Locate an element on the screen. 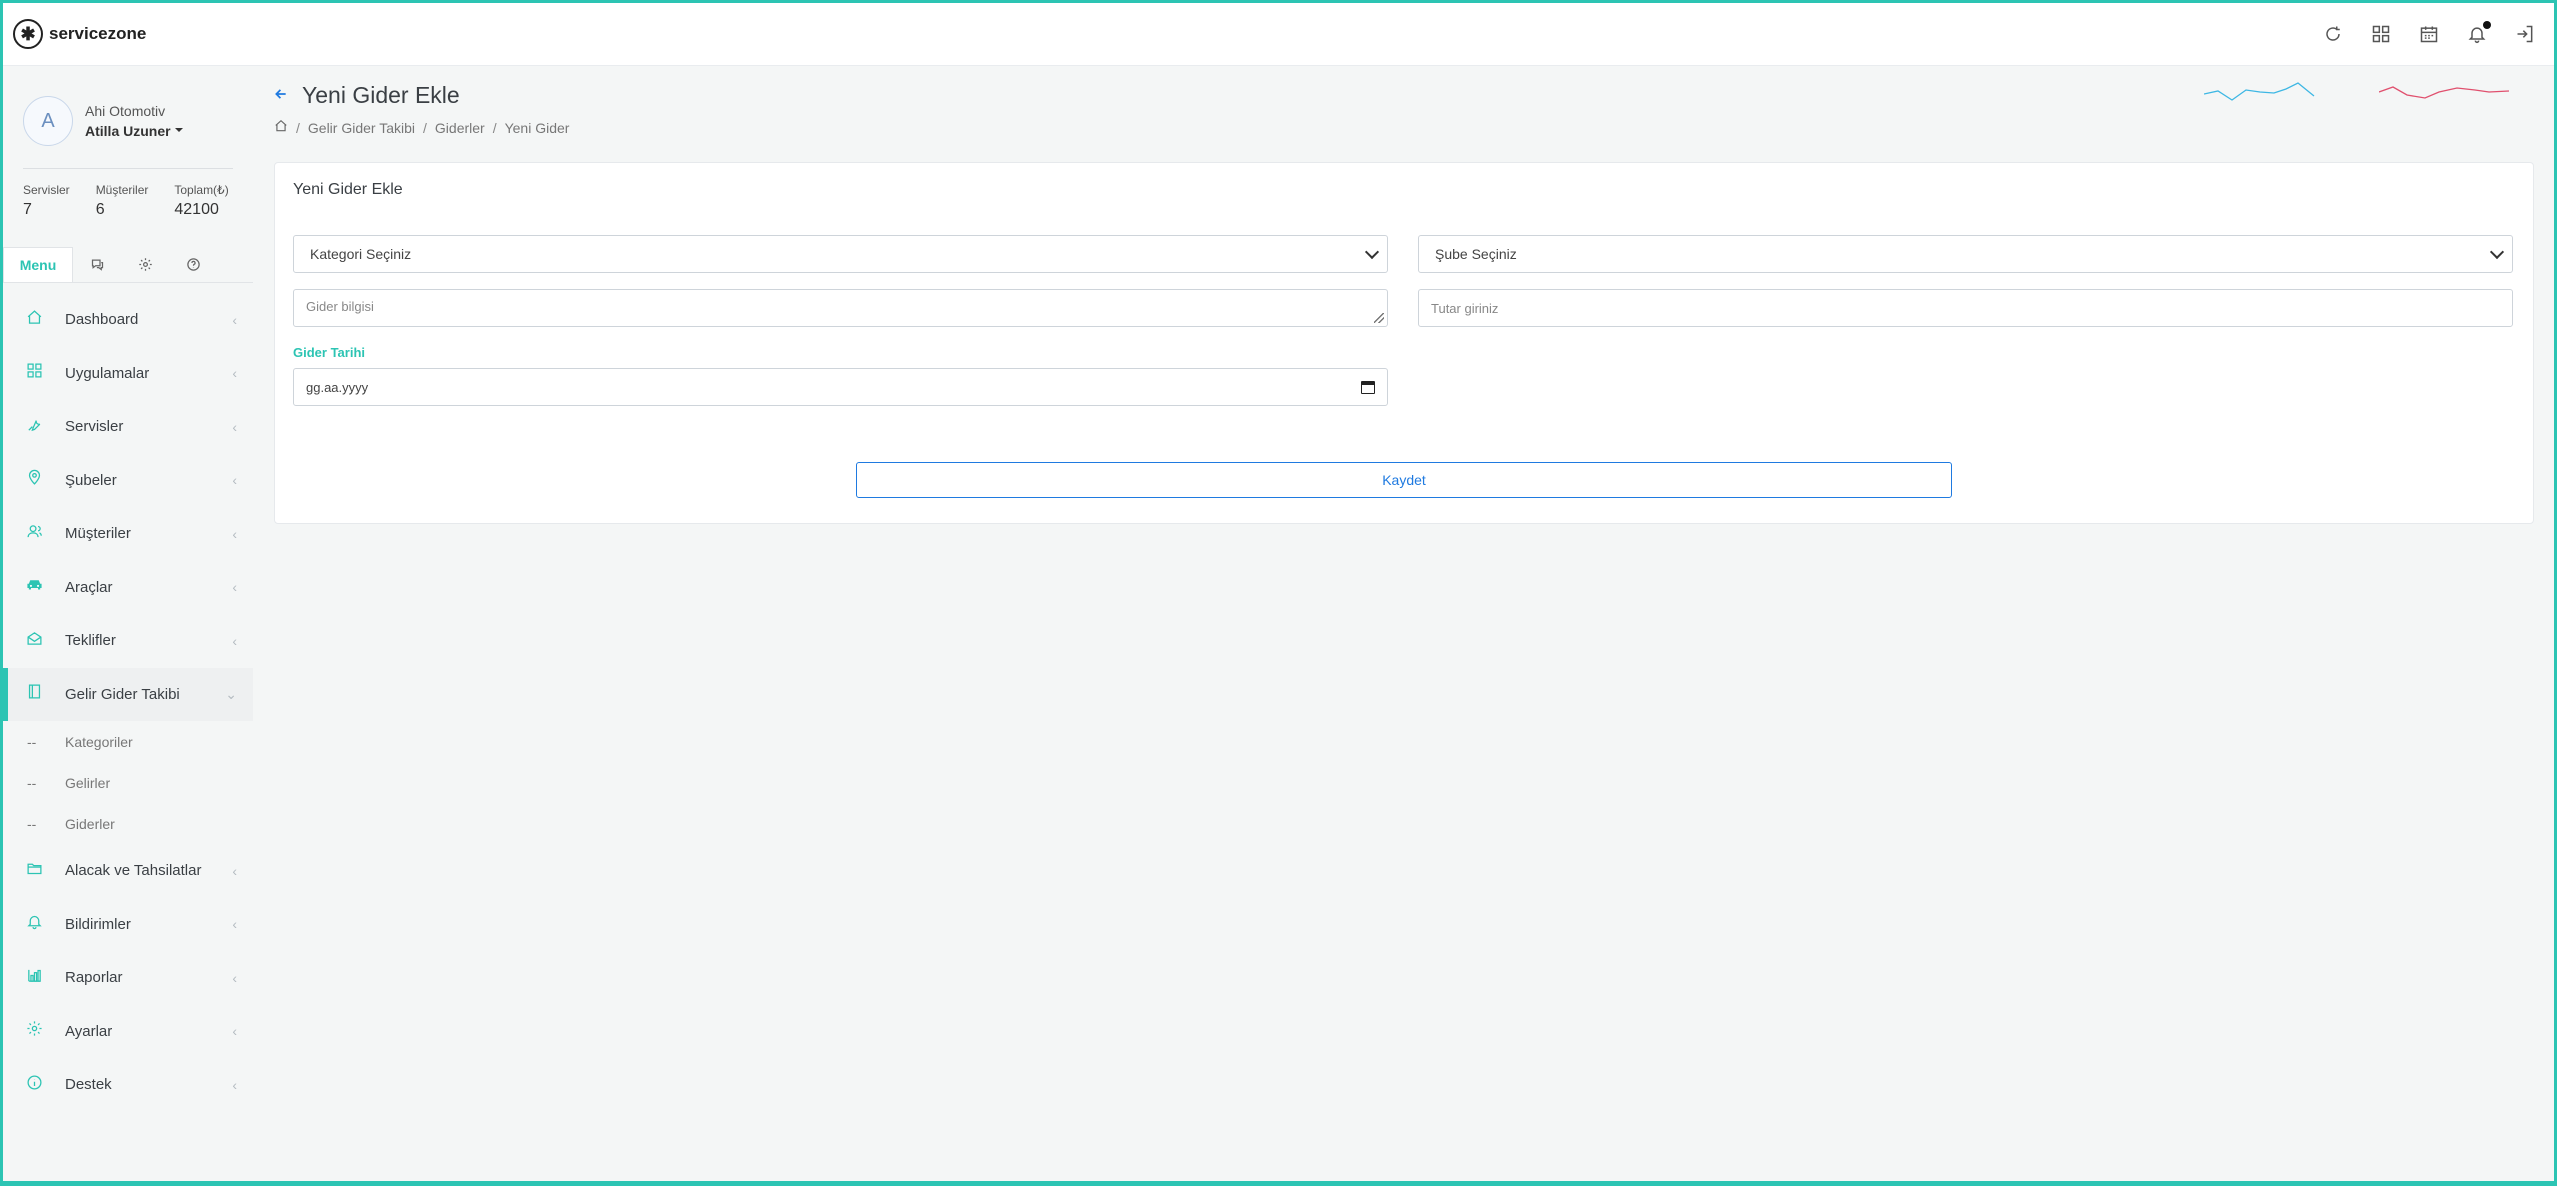  category-select: Kategori Seçiniz is located at coordinates (840, 254).